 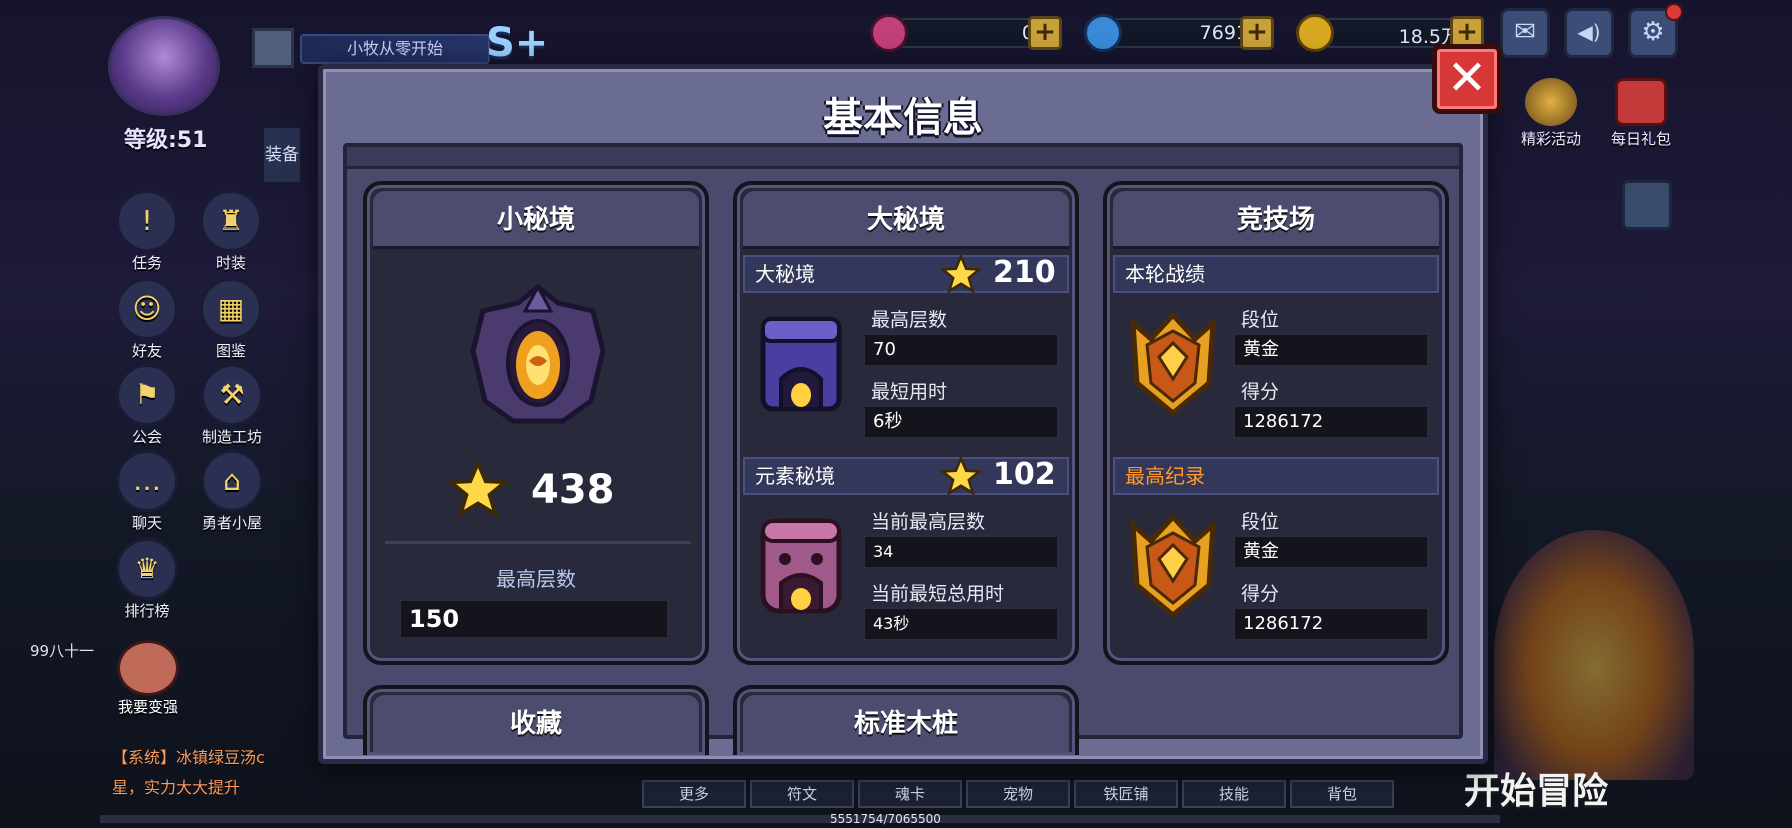 I want to click on player-avatar-area: 等级:51, so click(x=172, y=81).